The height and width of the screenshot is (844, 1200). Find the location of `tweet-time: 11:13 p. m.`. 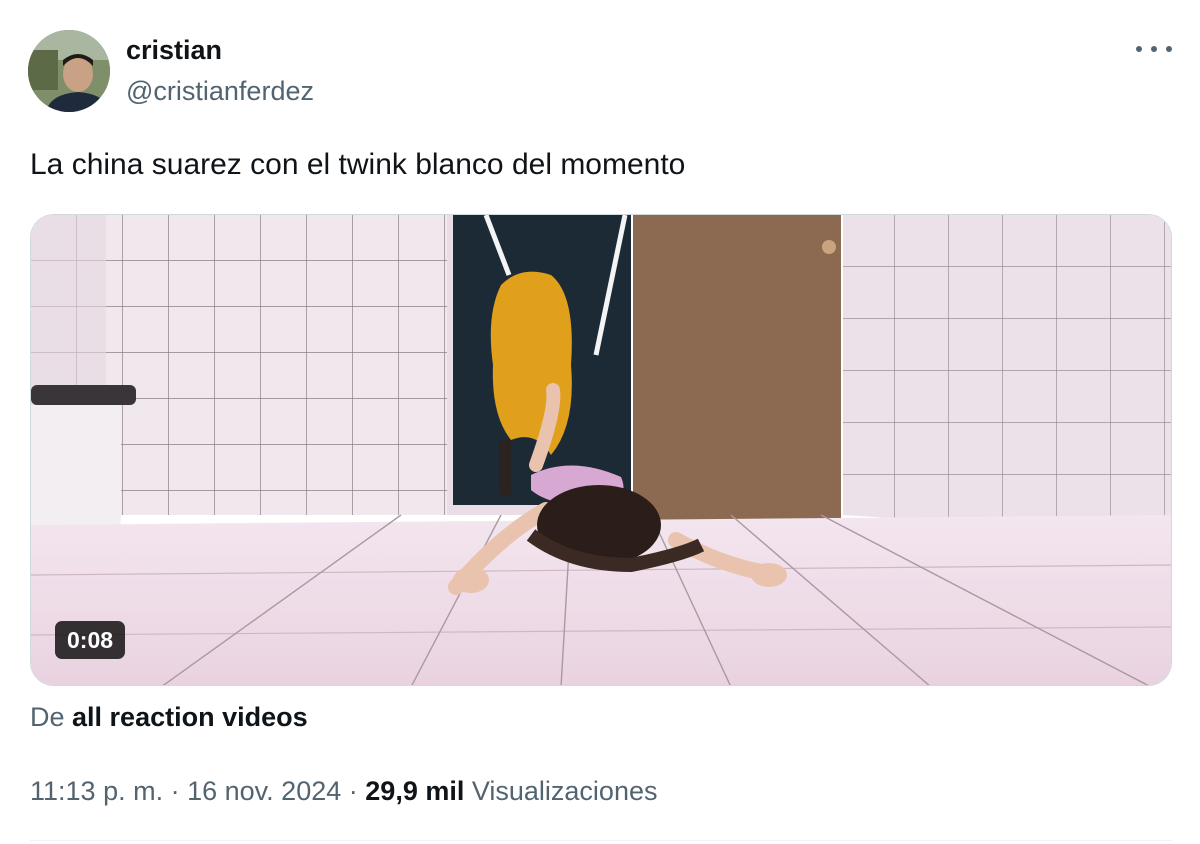

tweet-time: 11:13 p. m. is located at coordinates (96, 791).